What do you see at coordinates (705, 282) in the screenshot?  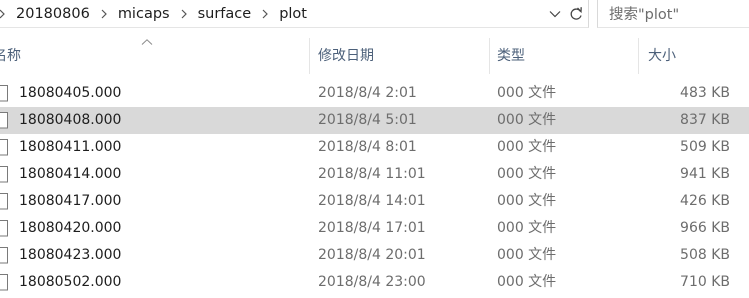 I see `file-size: 710 KB` at bounding box center [705, 282].